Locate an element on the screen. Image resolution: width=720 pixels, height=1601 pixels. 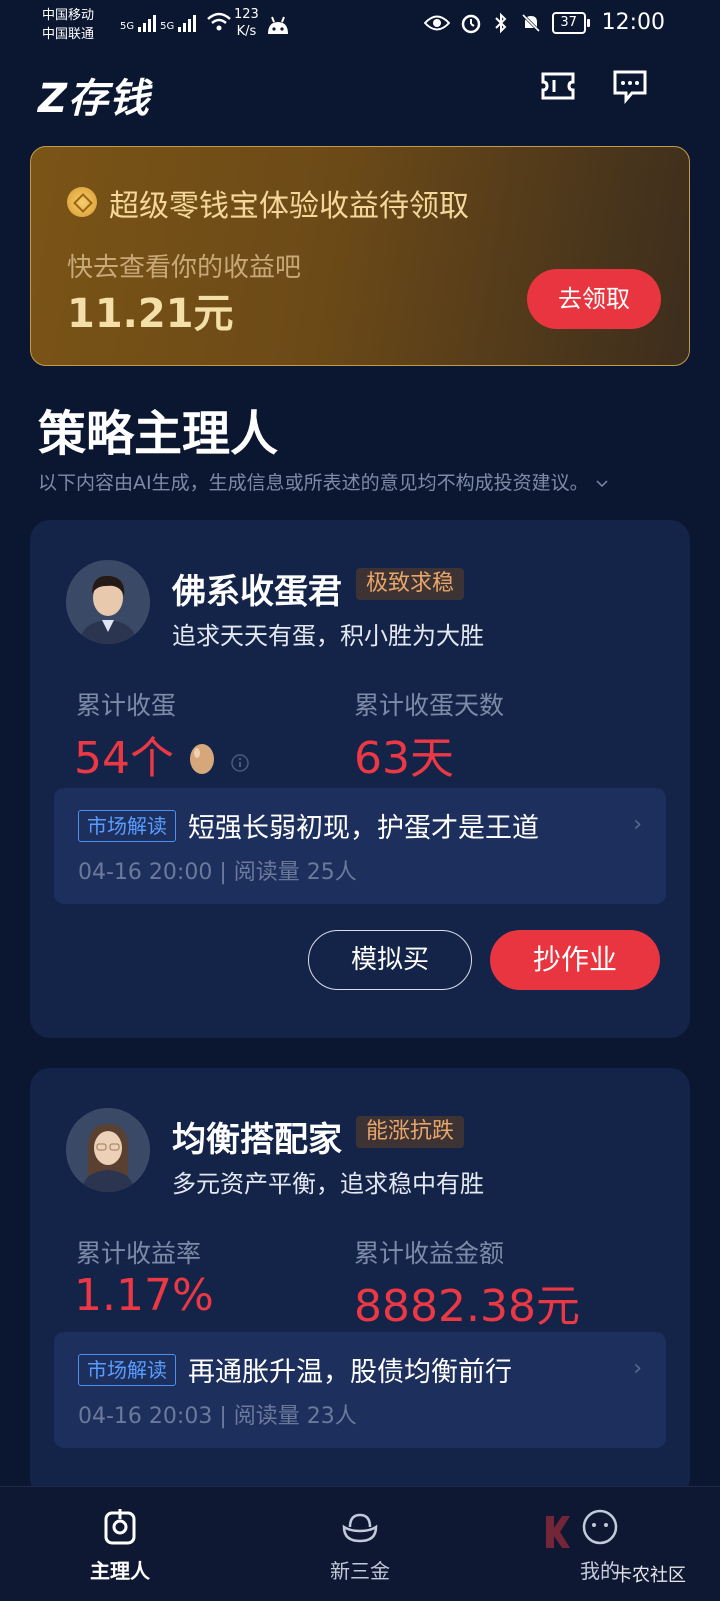
chevron-down-icon is located at coordinates (602, 484).